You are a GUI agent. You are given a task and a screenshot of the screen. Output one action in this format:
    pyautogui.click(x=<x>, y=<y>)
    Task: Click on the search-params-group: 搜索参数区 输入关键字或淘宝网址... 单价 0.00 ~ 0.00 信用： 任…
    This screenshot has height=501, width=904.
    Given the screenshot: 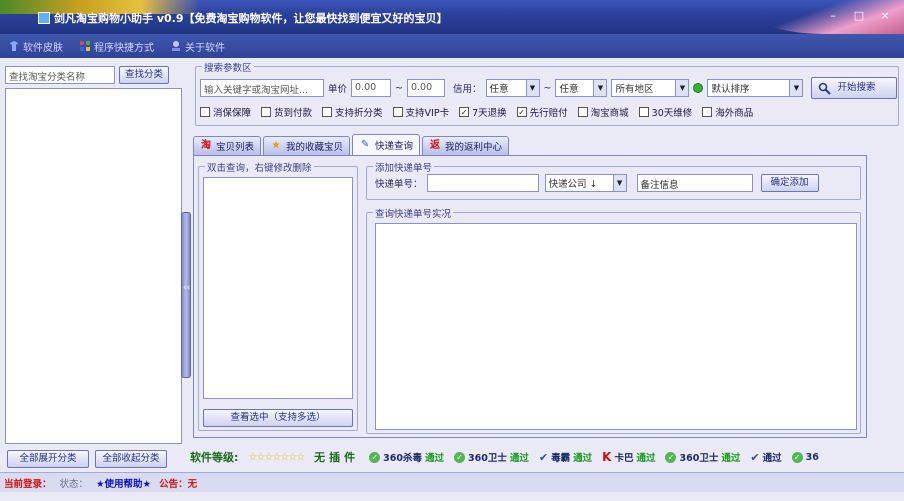 What is the action you would take?
    pyautogui.click(x=547, y=93)
    